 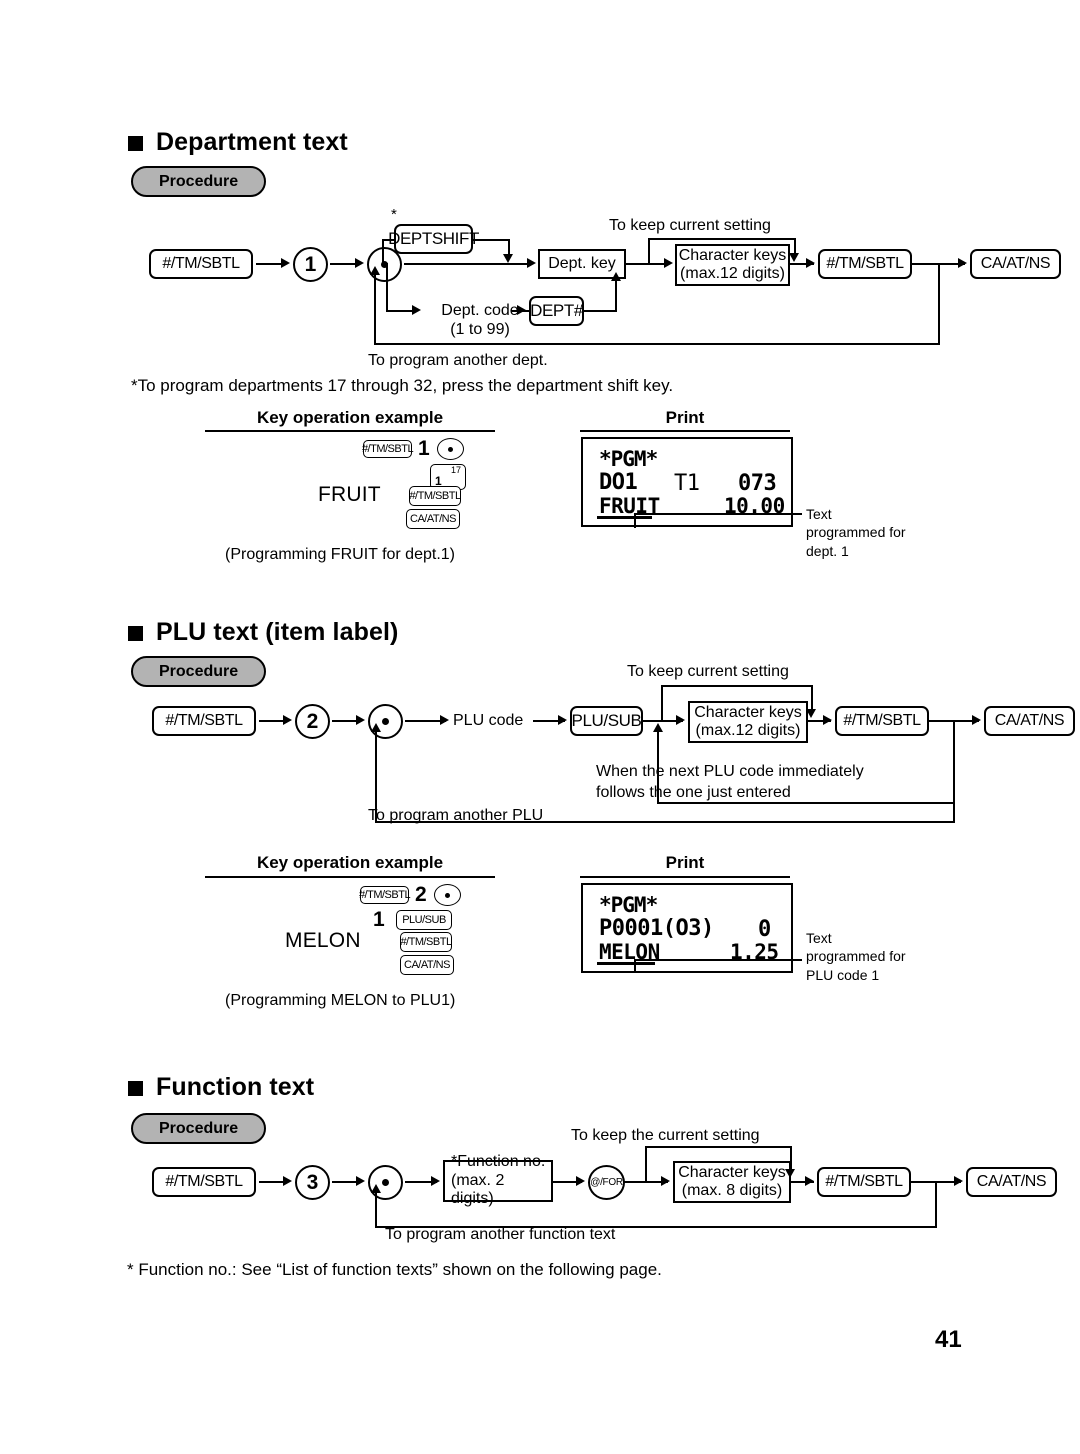 I want to click on example-key-subtotal-plu-1: #/TM/SBTL, so click(x=385, y=895).